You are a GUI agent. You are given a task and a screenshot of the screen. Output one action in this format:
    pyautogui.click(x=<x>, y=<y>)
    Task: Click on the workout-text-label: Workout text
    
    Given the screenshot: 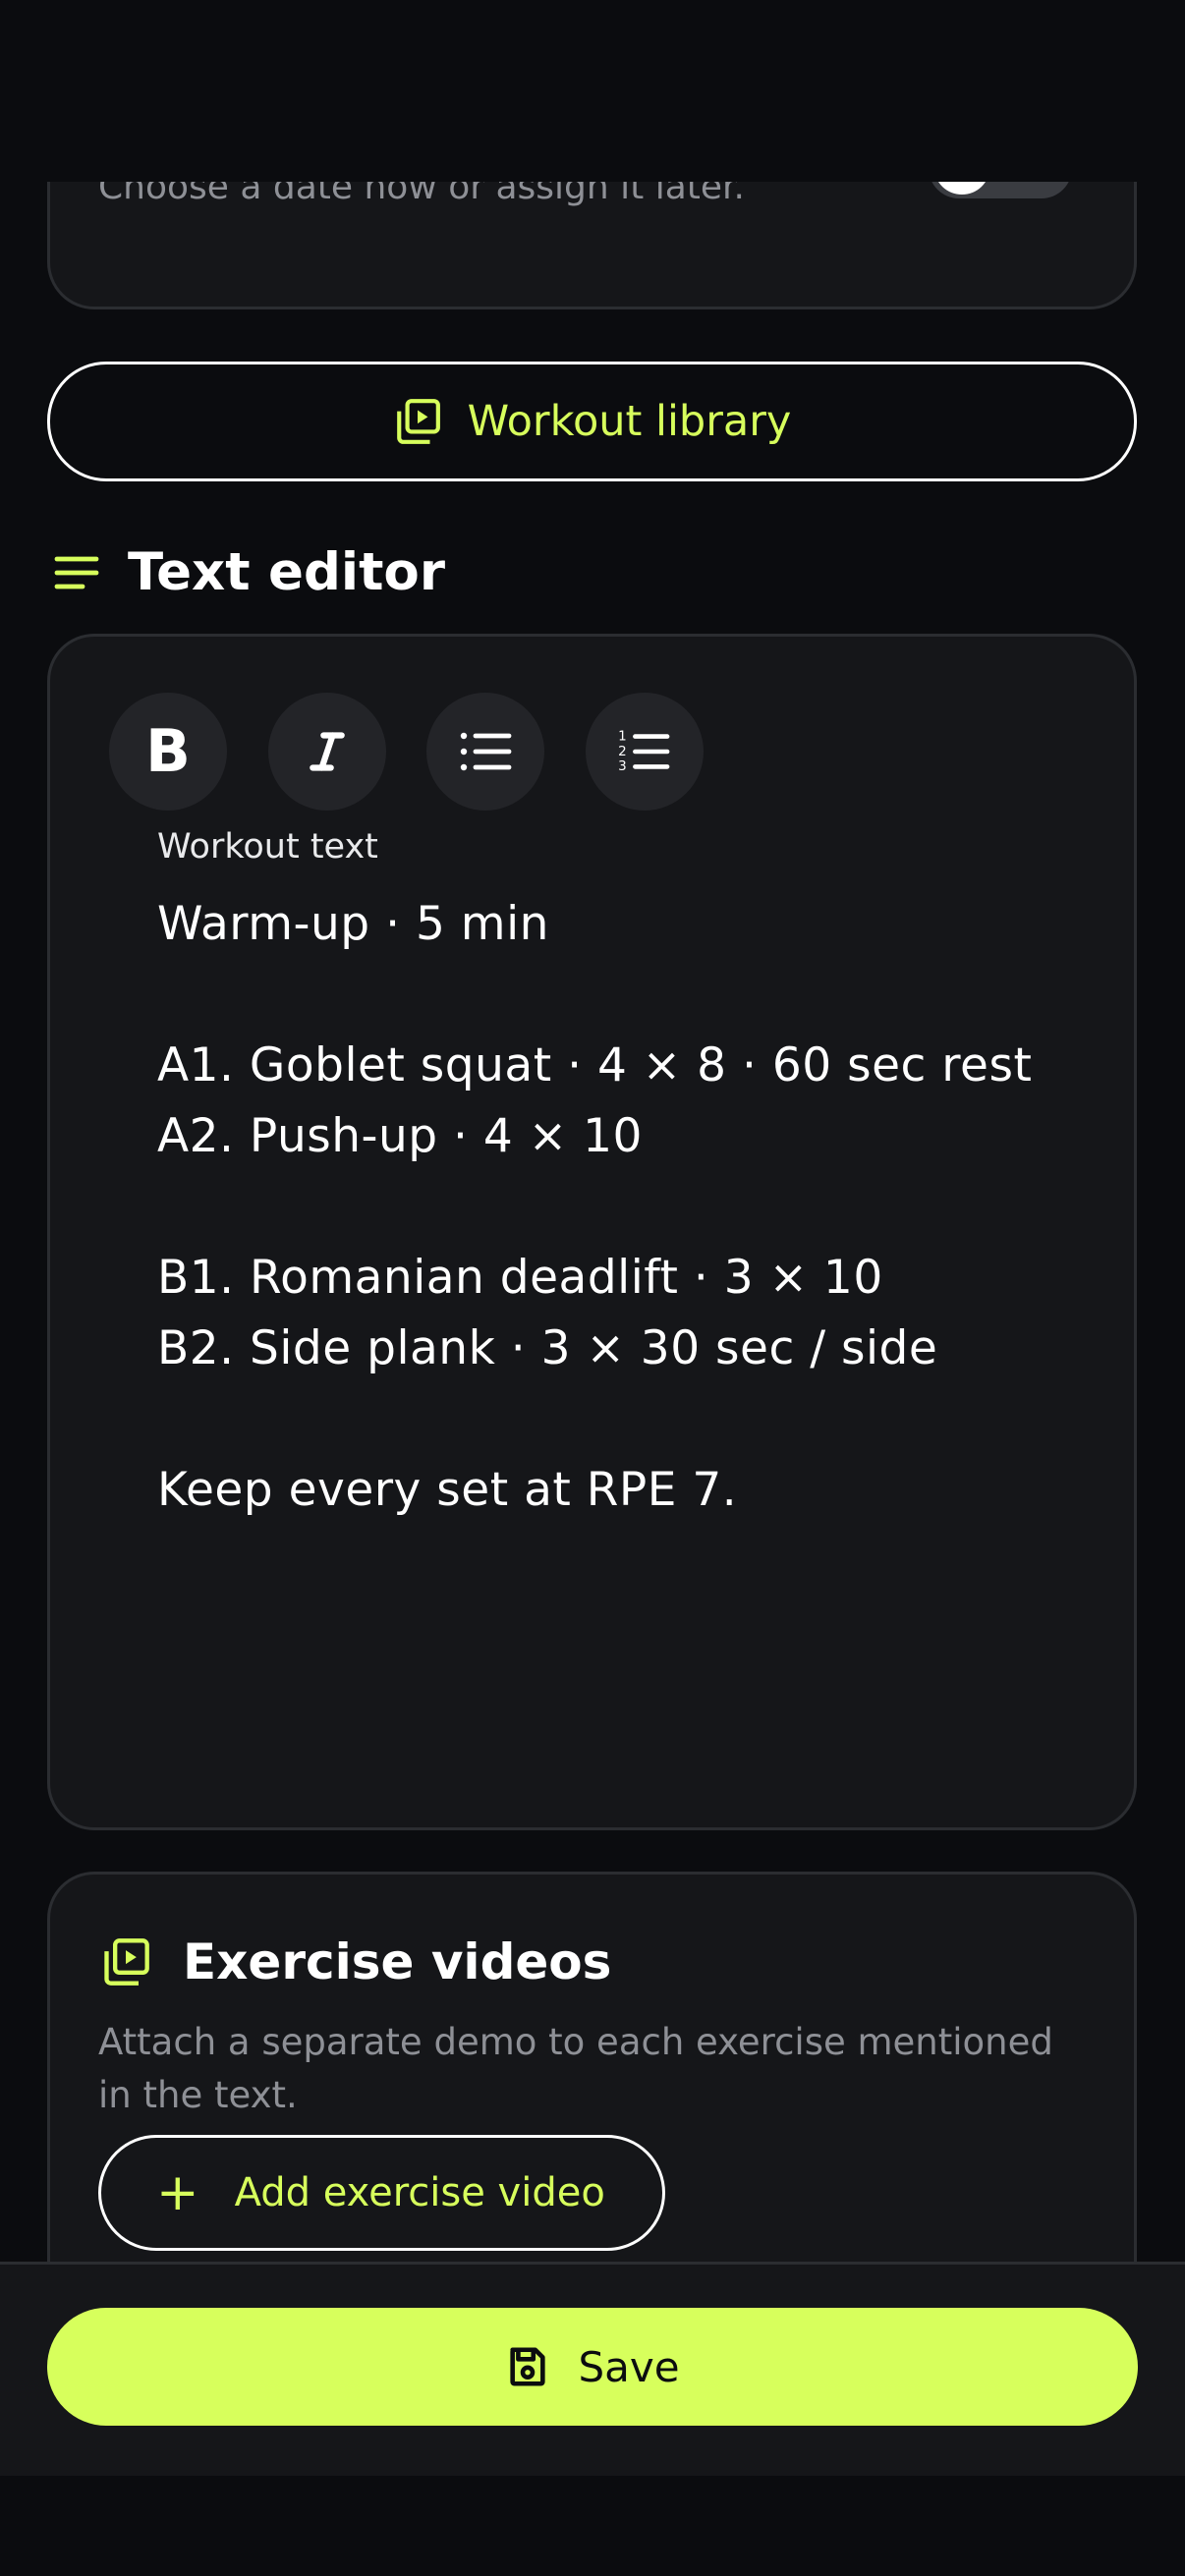 What is the action you would take?
    pyautogui.click(x=267, y=847)
    